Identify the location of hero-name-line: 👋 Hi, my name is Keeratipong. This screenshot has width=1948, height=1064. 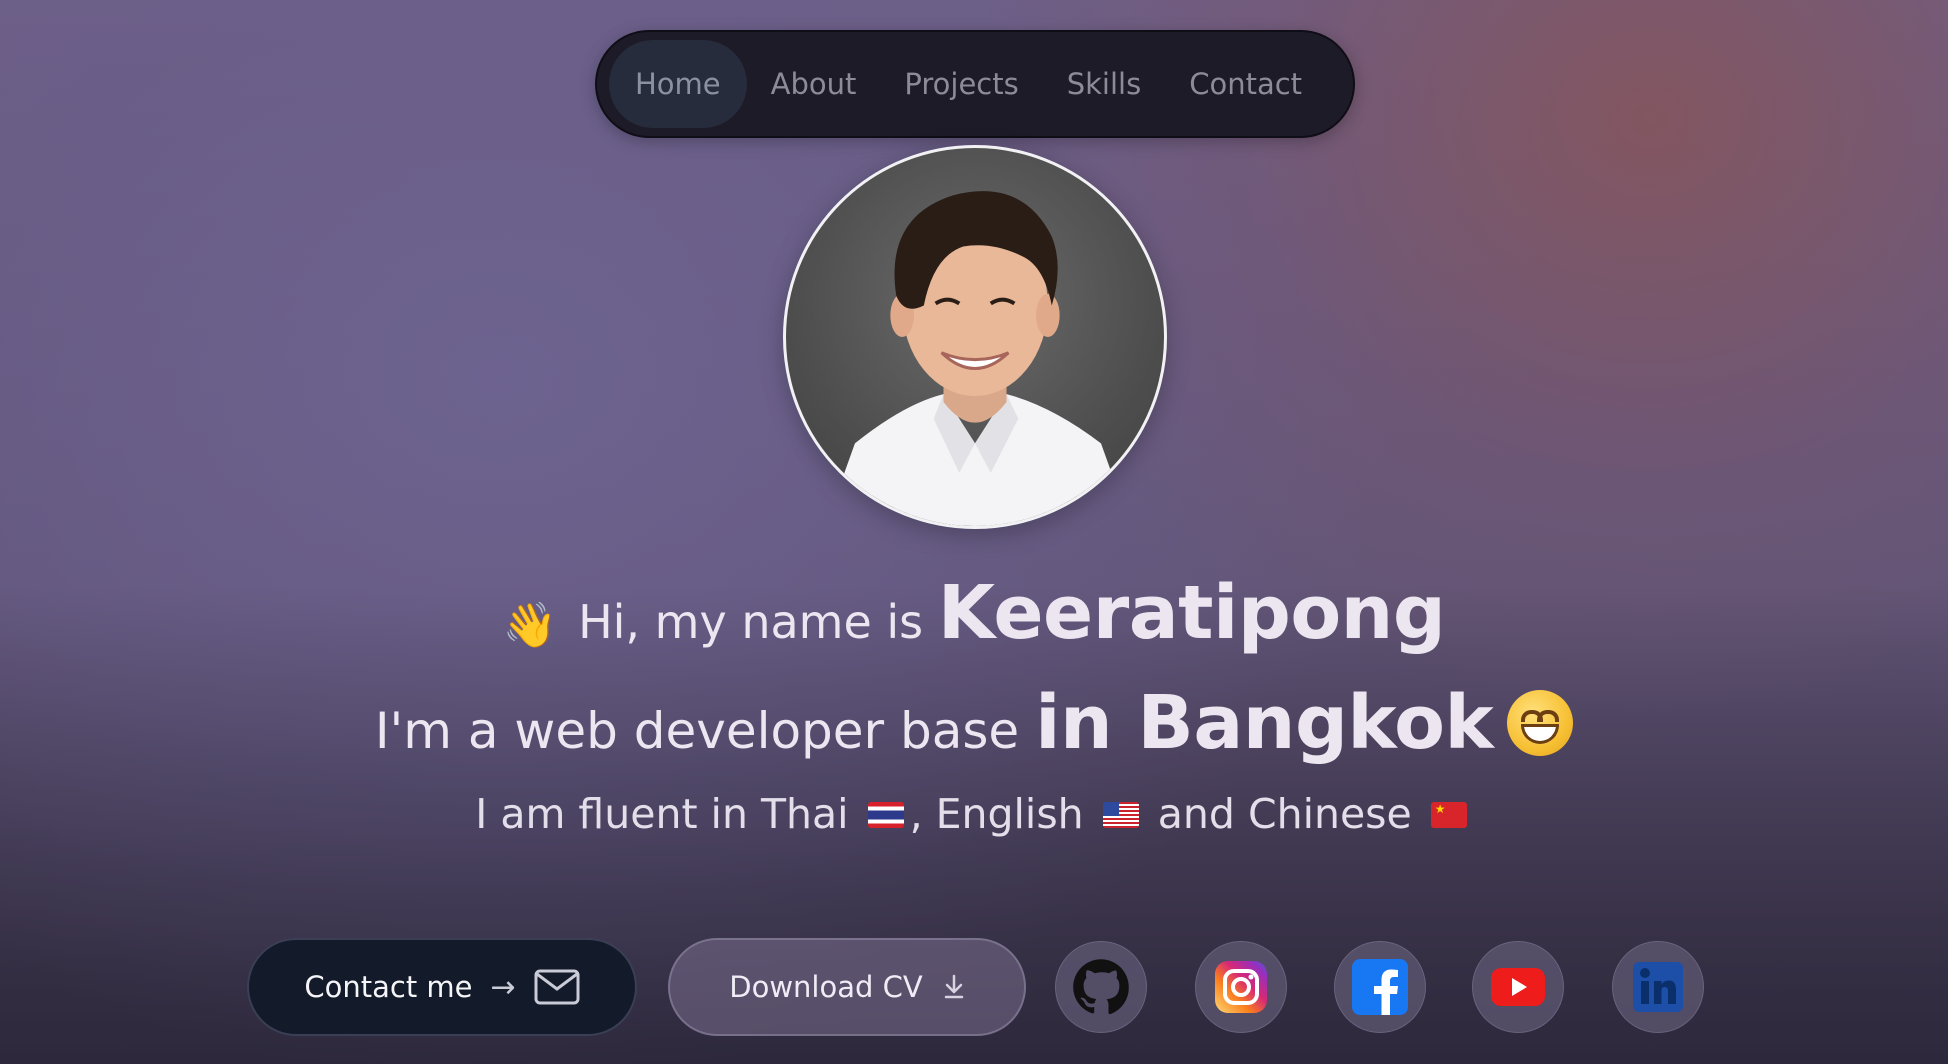
(974, 613).